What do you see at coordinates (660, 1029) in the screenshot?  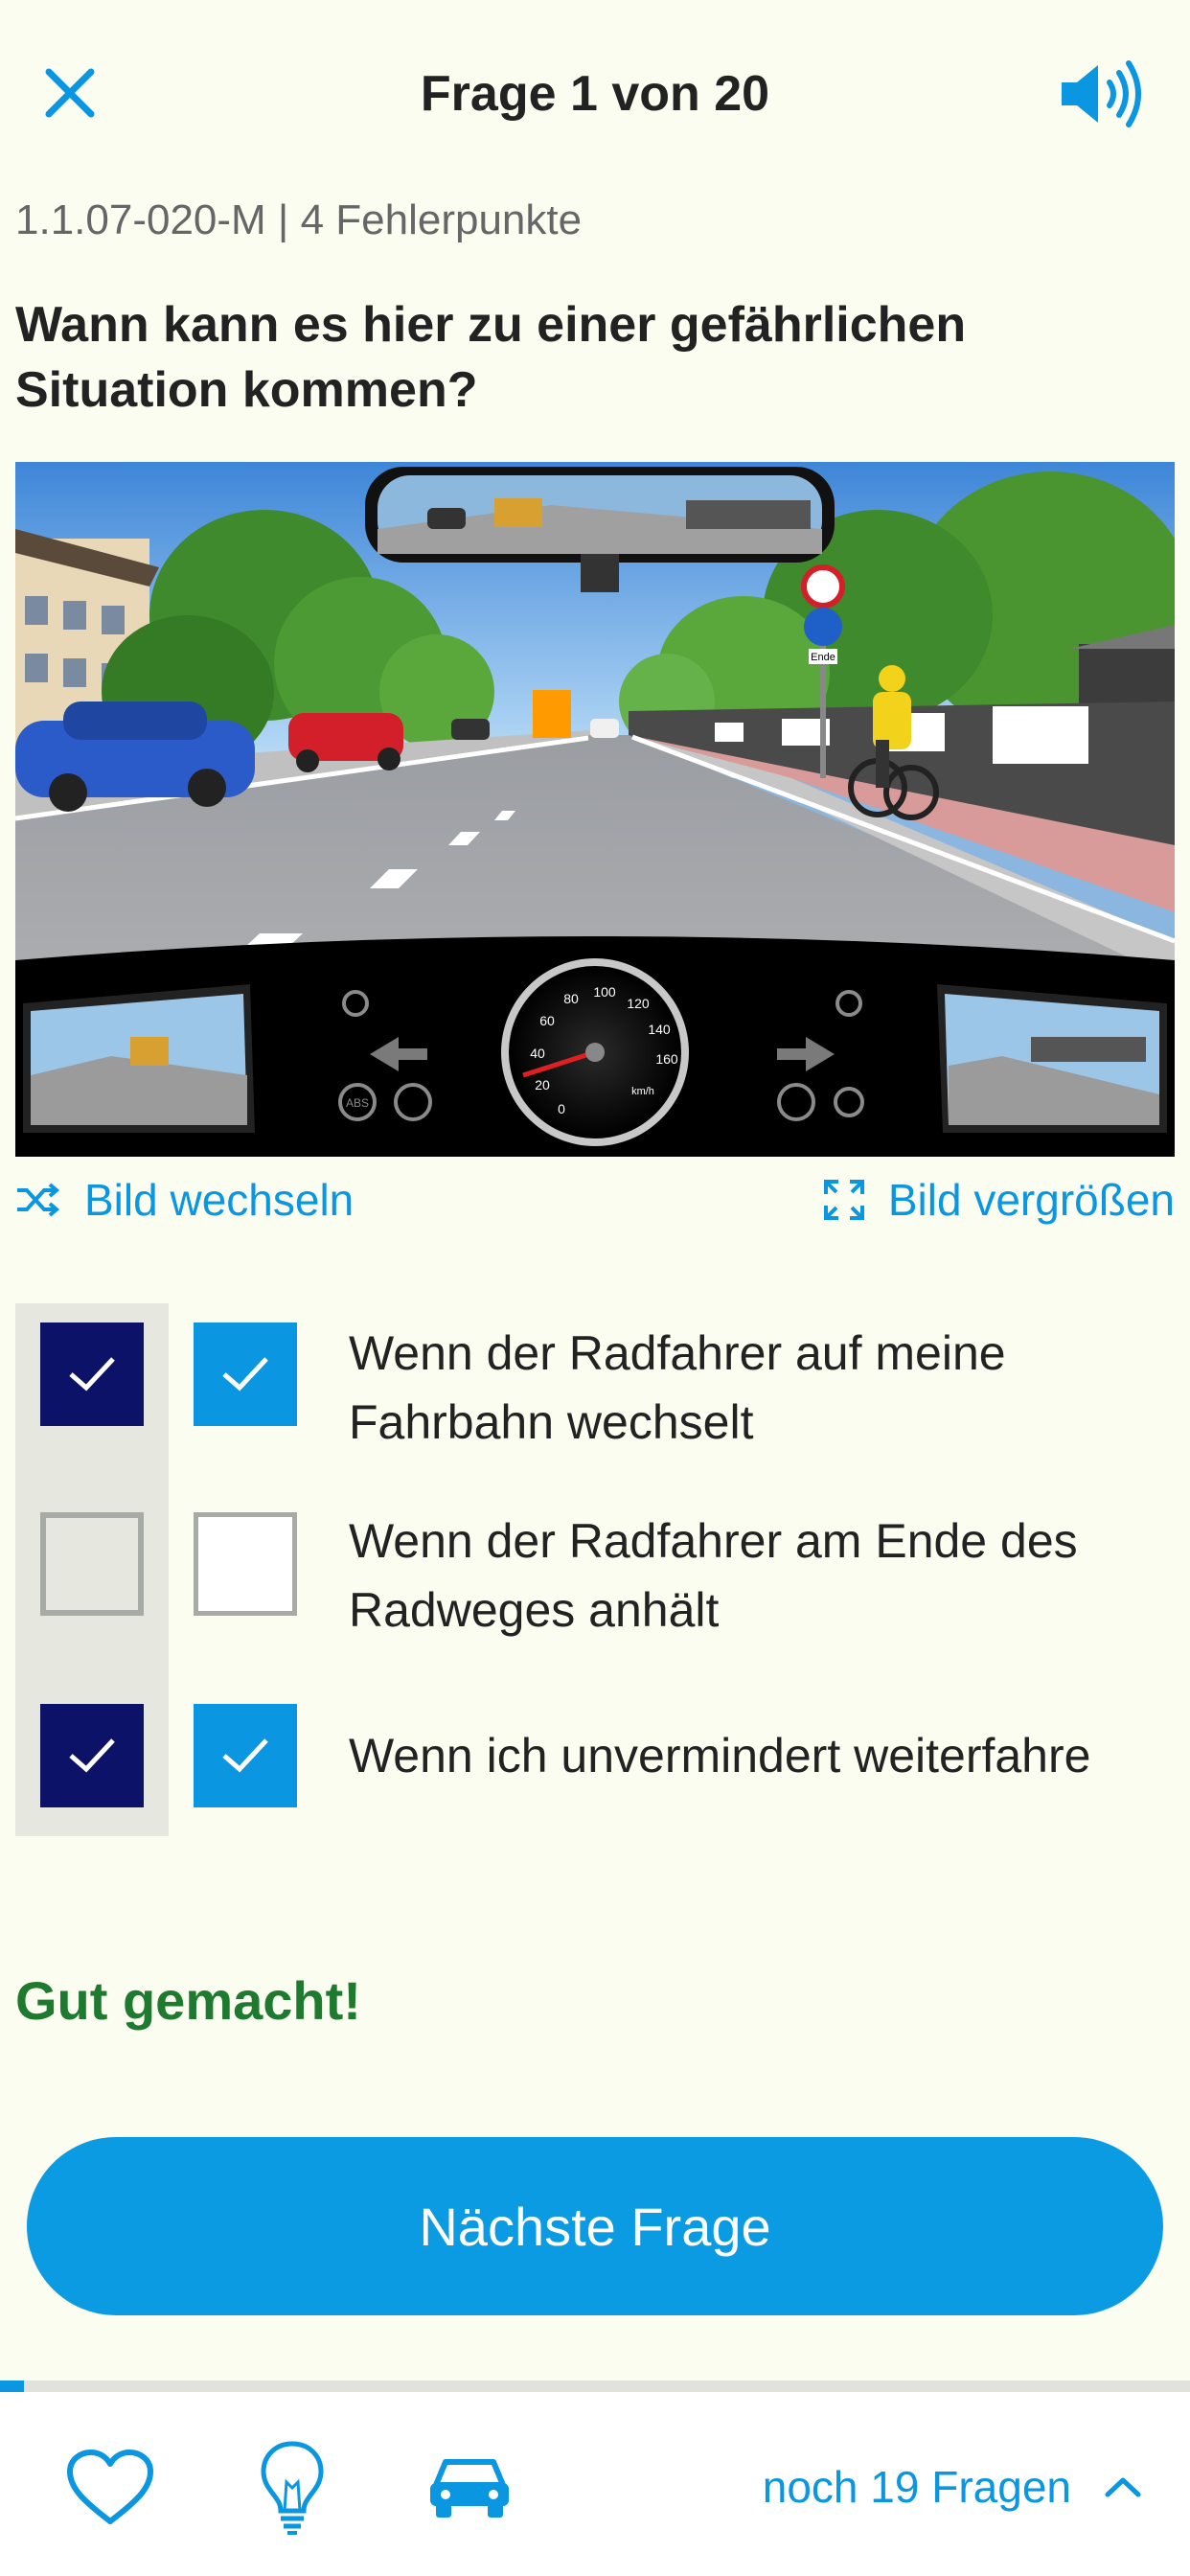 I see `speedo-tick-140: 140` at bounding box center [660, 1029].